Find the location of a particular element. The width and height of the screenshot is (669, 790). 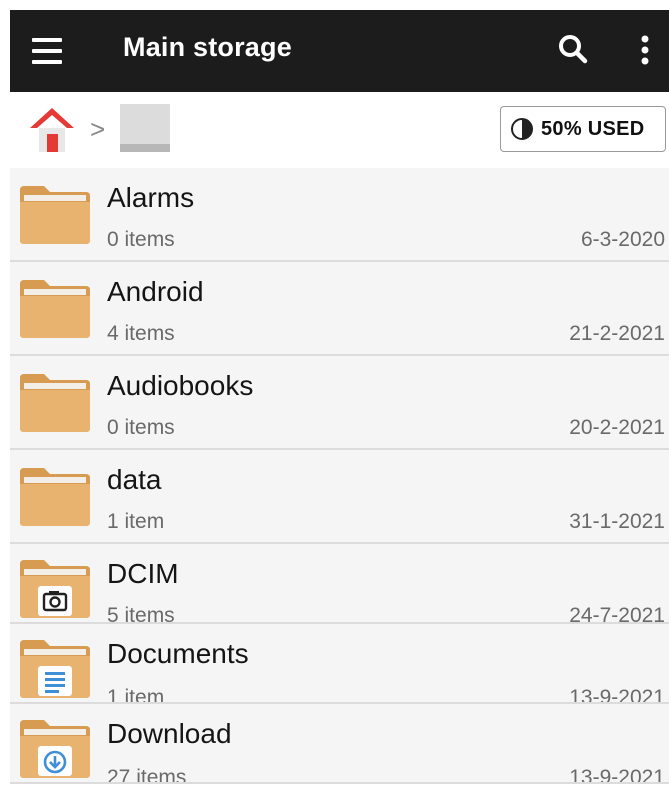

folder-name: Download is located at coordinates (169, 733).